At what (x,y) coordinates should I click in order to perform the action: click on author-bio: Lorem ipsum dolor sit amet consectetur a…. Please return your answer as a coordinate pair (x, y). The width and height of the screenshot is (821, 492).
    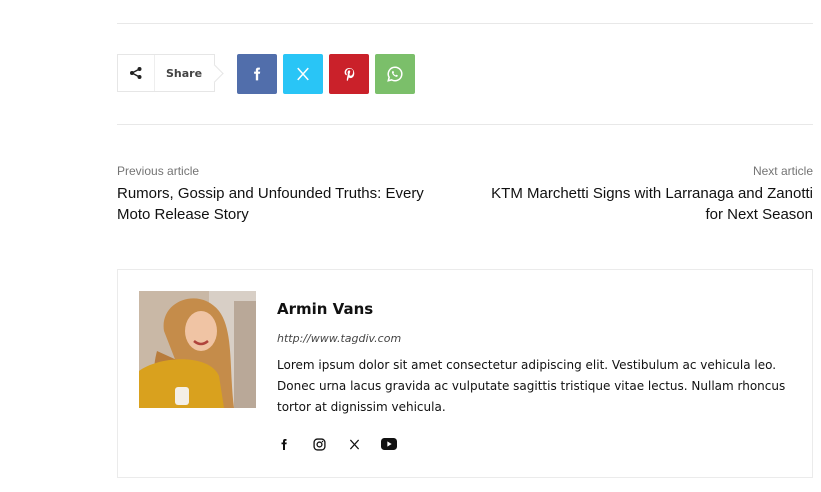
    Looking at the image, I should click on (531, 386).